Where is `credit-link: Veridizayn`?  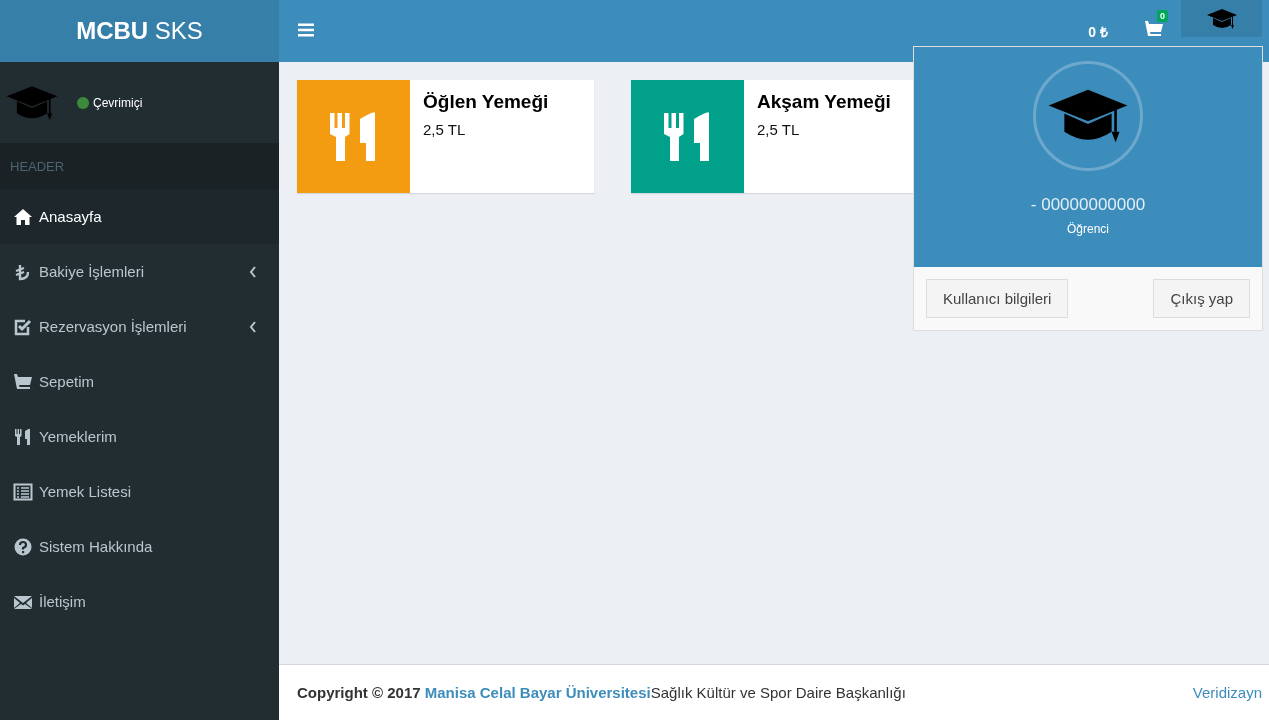 credit-link: Veridizayn is located at coordinates (1227, 692).